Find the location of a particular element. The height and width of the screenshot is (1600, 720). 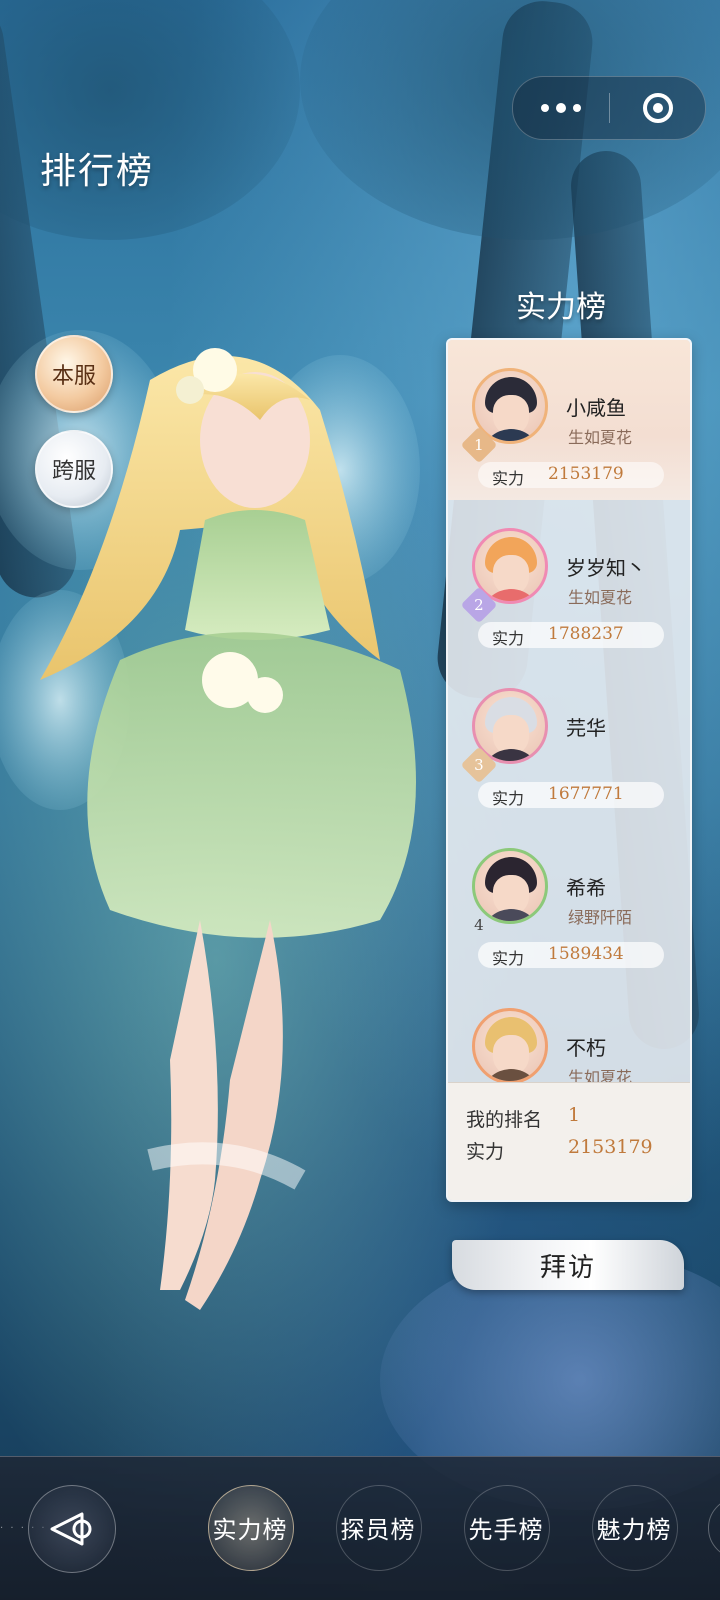

bottom-tab-bar: · · · · · 实力榜 探员榜 先手榜 魅力榜 is located at coordinates (360, 1528).